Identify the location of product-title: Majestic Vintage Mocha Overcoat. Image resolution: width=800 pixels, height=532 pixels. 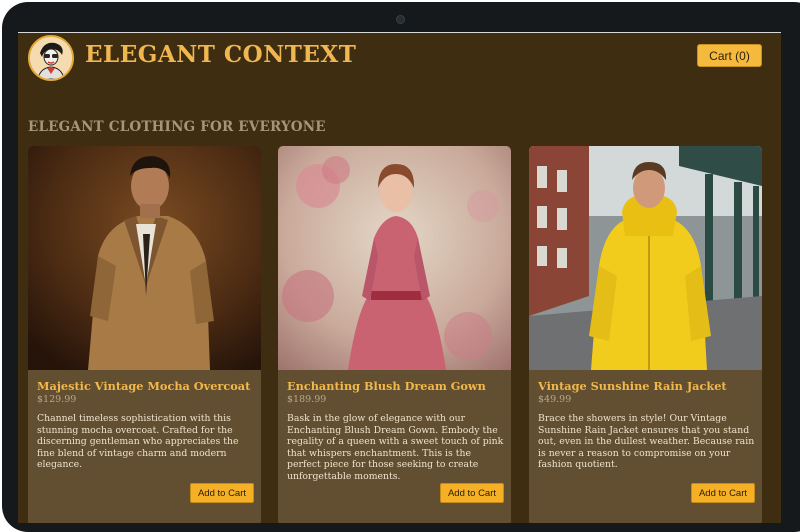
(144, 386).